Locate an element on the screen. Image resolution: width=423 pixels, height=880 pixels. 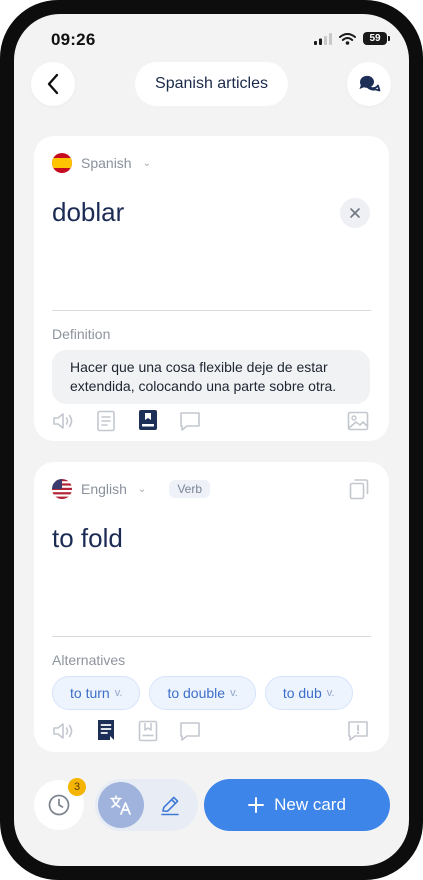
new-card-button: New card is located at coordinates (297, 805).